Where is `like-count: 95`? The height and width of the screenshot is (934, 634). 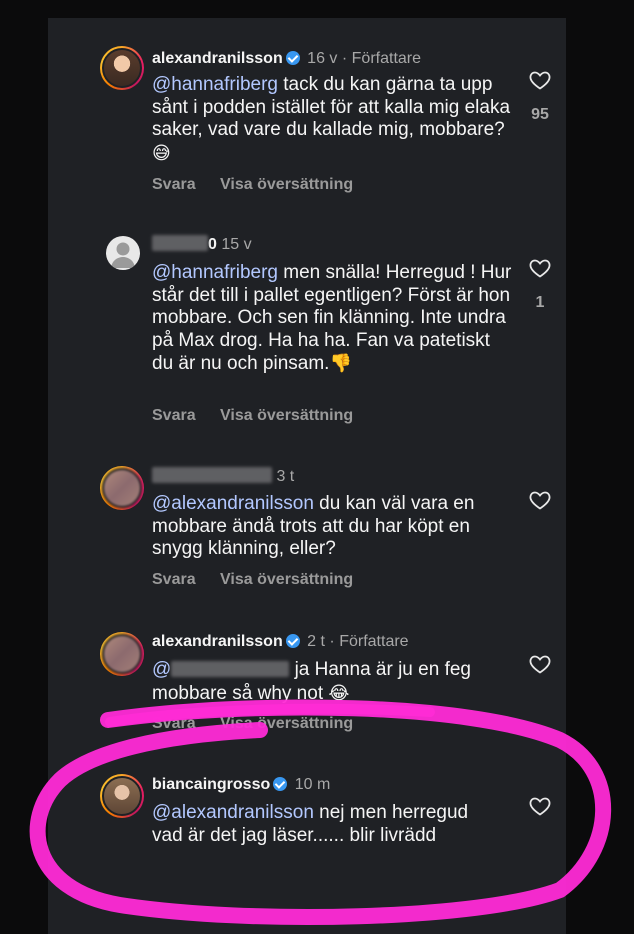 like-count: 95 is located at coordinates (540, 114).